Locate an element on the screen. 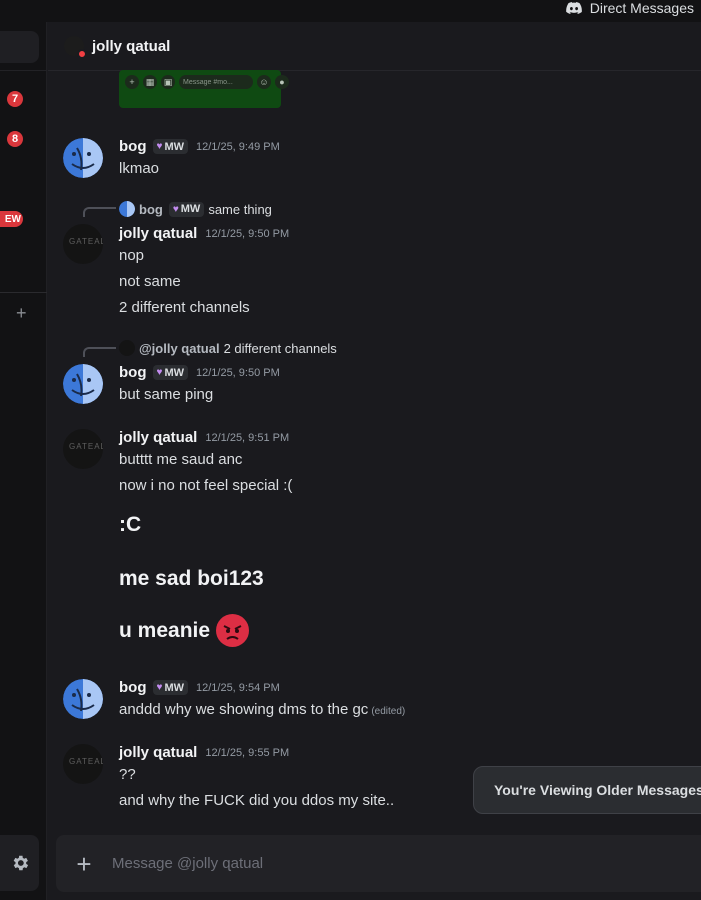  left-rail: 7 8 EW + is located at coordinates (23, 461).